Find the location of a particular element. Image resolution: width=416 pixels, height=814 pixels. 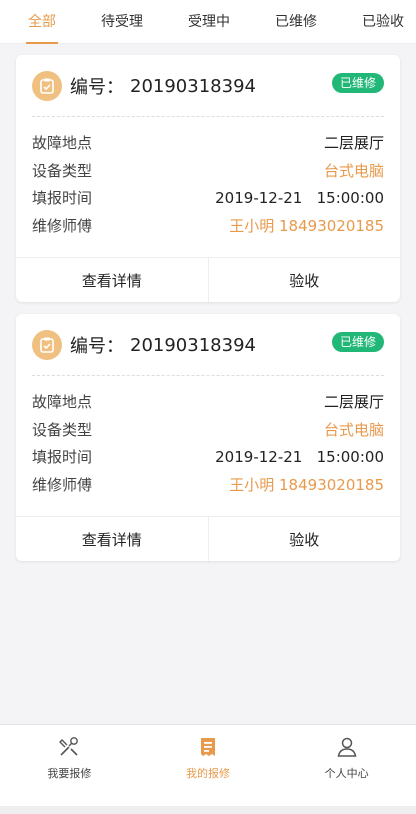

nav-item-my-repairs: 我的报修 is located at coordinates (208, 765).